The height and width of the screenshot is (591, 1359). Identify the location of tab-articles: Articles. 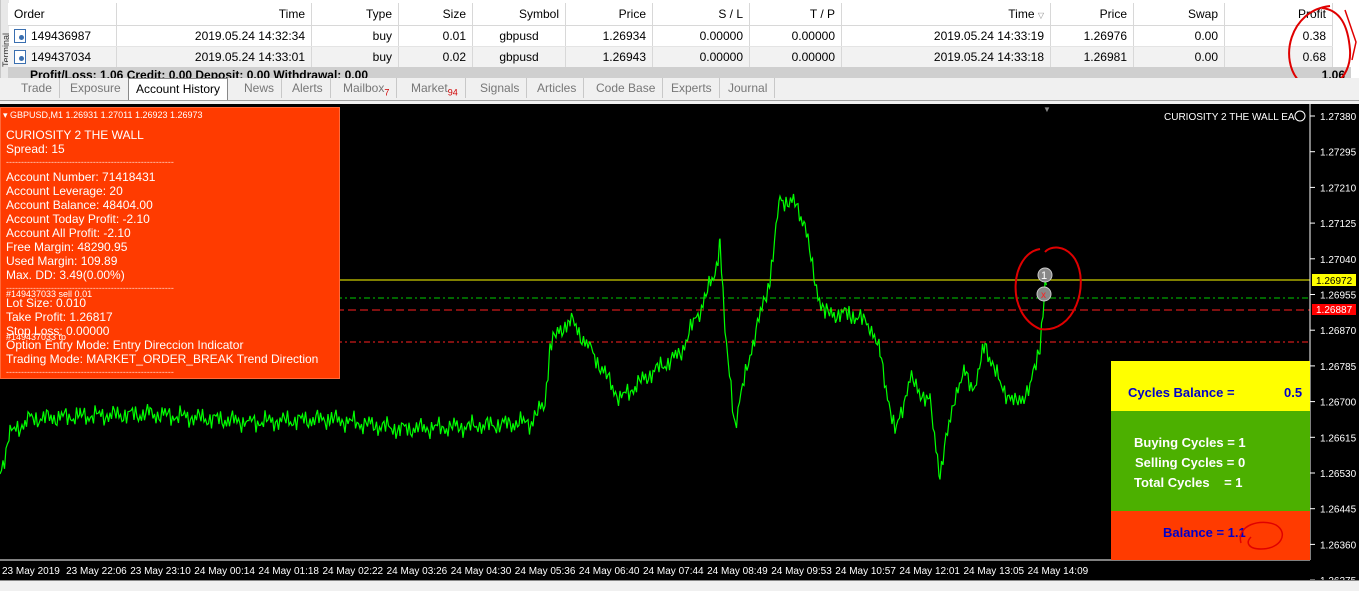
(557, 88).